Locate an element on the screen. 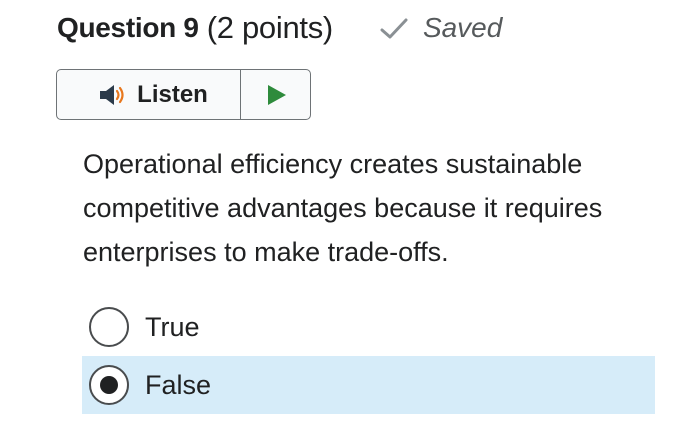 This screenshot has width=700, height=432. saved-label: Saved is located at coordinates (462, 27).